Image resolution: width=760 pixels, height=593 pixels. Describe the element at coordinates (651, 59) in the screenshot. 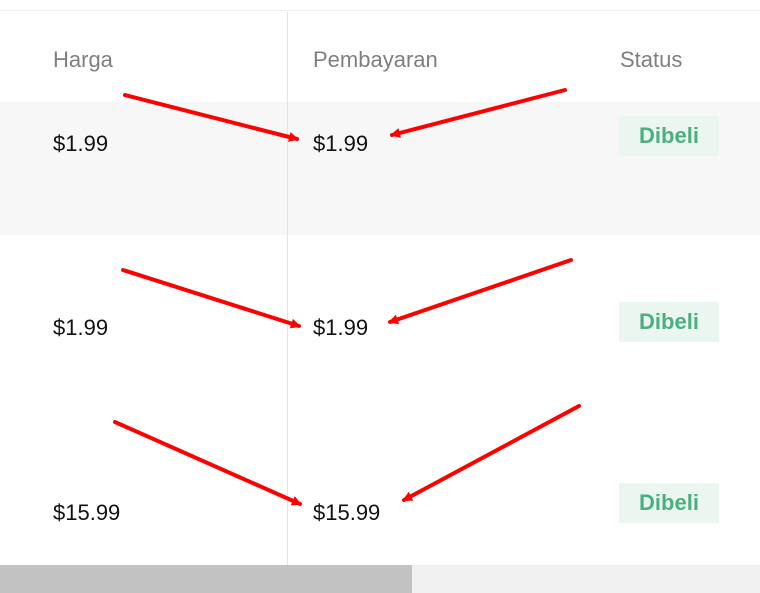

I see `column-header-status: Status` at that location.